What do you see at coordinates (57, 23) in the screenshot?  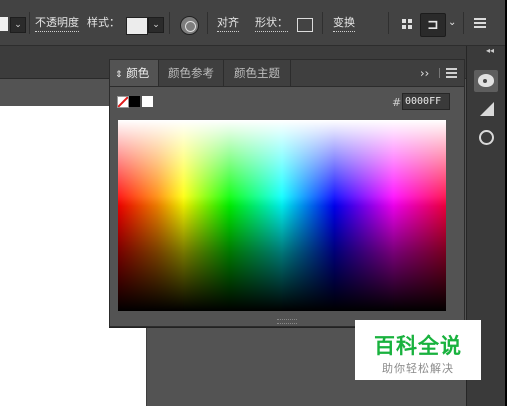 I see `opacity-label: 不透明度` at bounding box center [57, 23].